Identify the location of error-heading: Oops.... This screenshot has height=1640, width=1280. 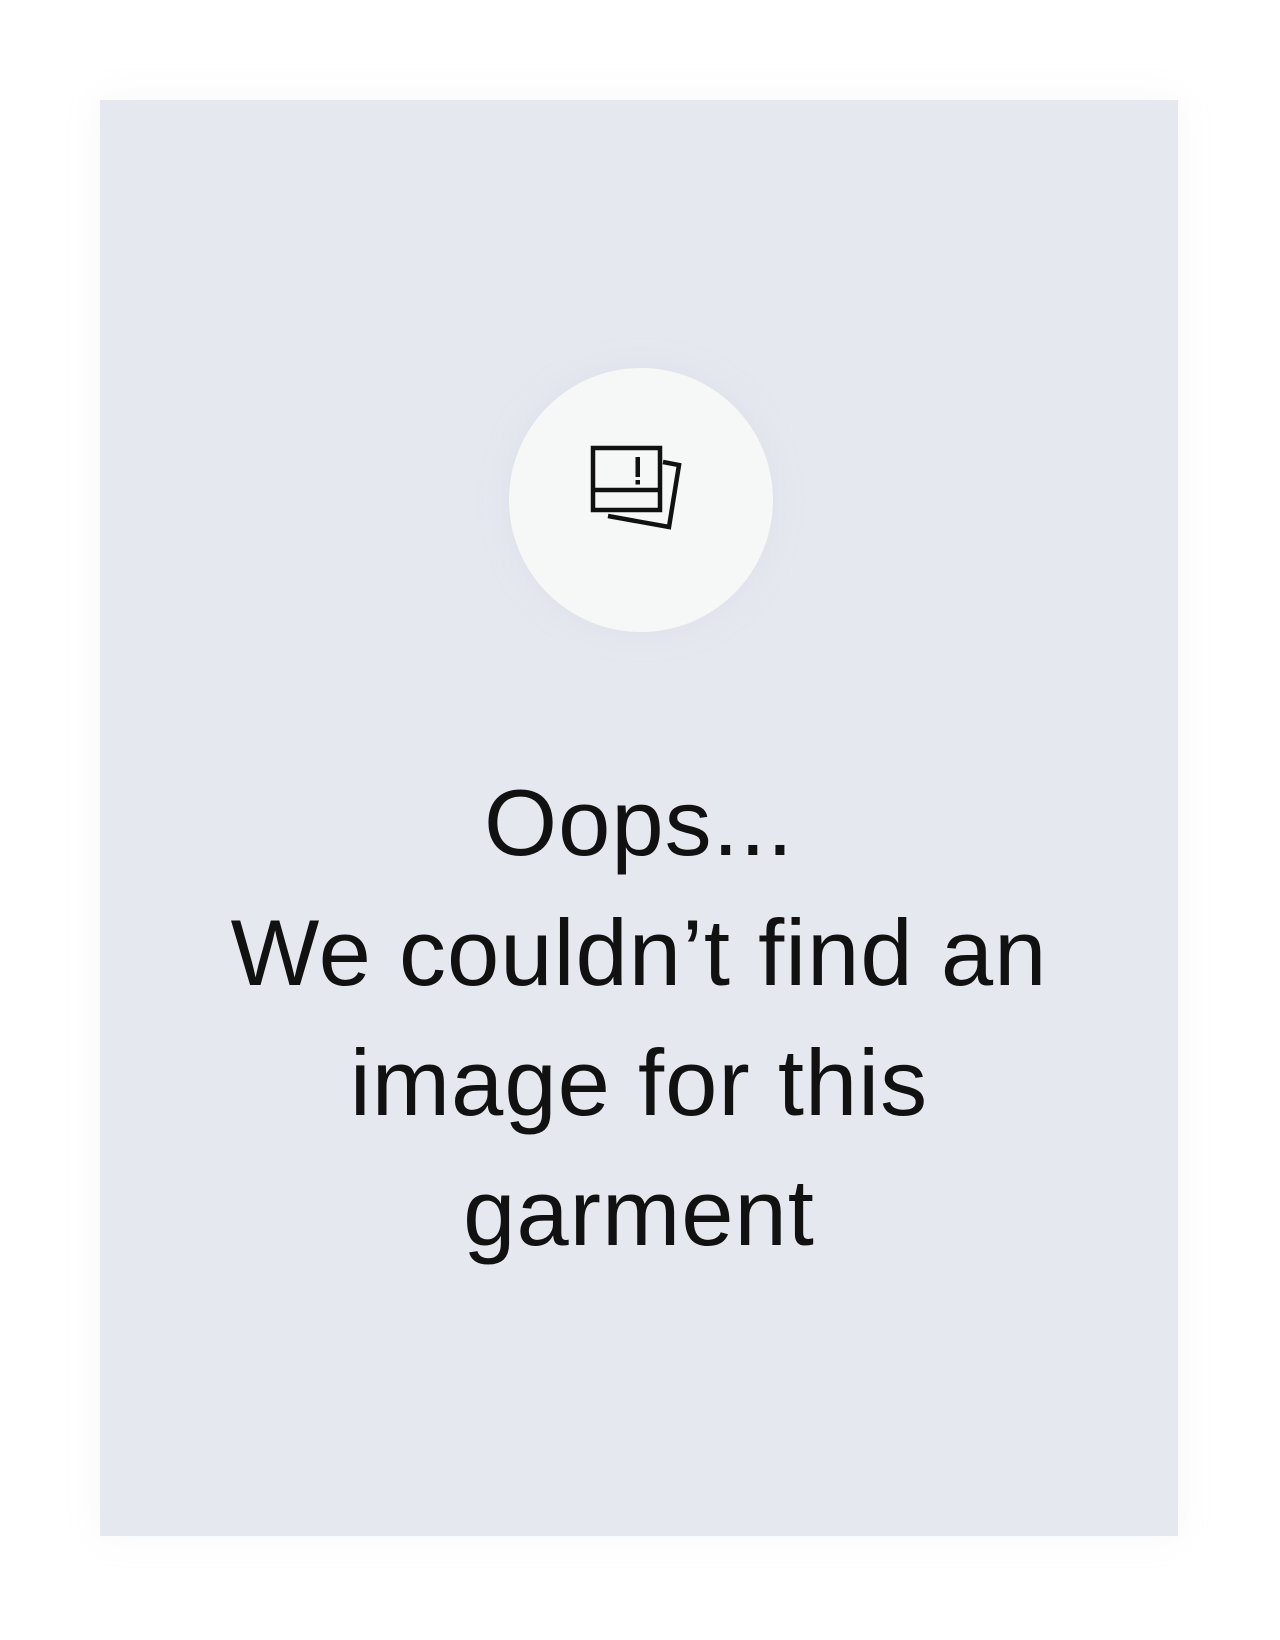
(639, 822).